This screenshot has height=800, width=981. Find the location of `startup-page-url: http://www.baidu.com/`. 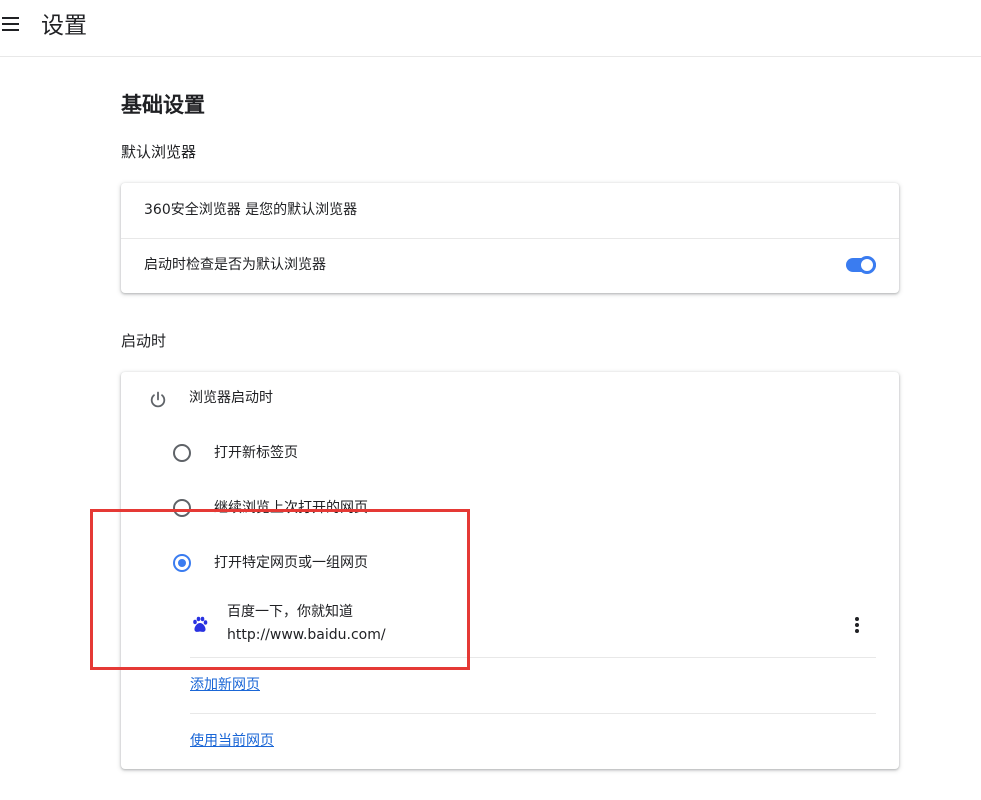

startup-page-url: http://www.baidu.com/ is located at coordinates (306, 635).